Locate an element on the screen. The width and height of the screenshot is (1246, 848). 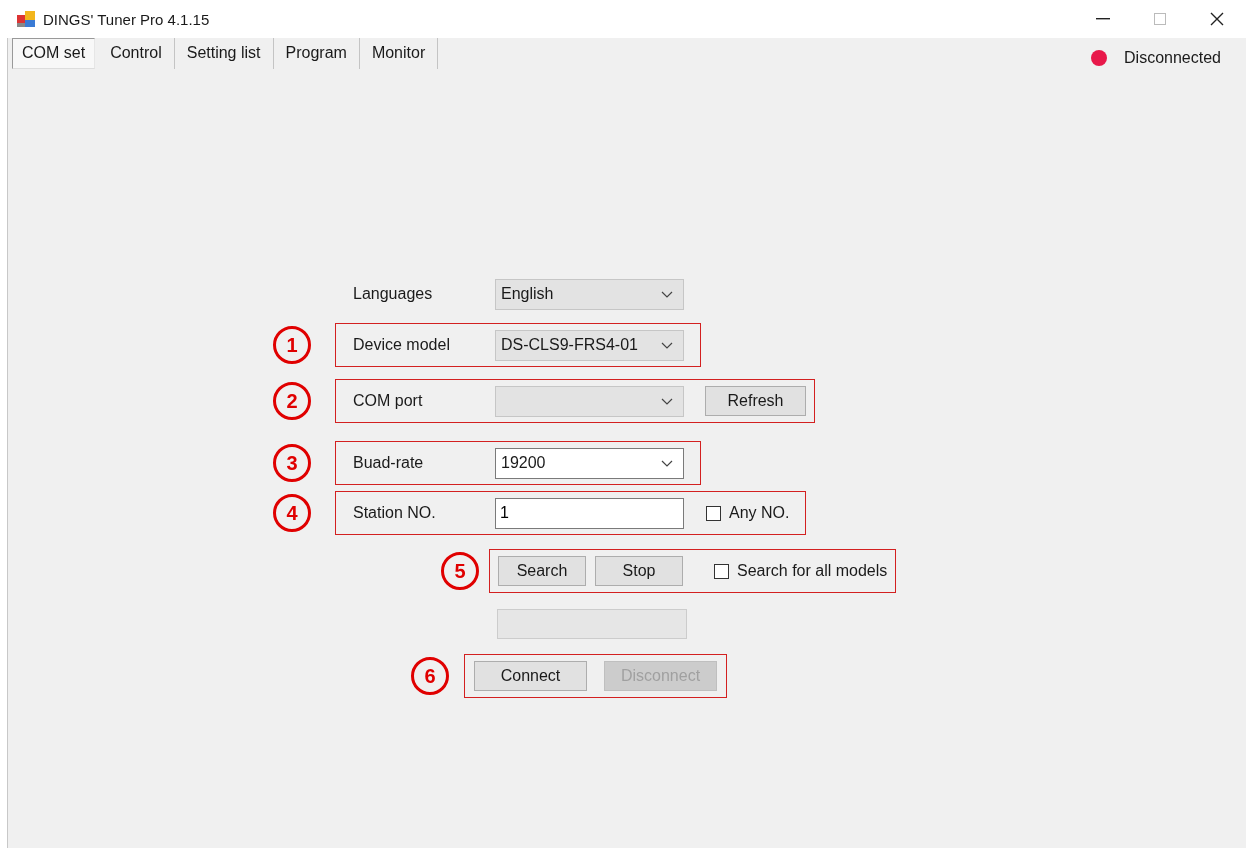
button: Search is located at coordinates (542, 571).